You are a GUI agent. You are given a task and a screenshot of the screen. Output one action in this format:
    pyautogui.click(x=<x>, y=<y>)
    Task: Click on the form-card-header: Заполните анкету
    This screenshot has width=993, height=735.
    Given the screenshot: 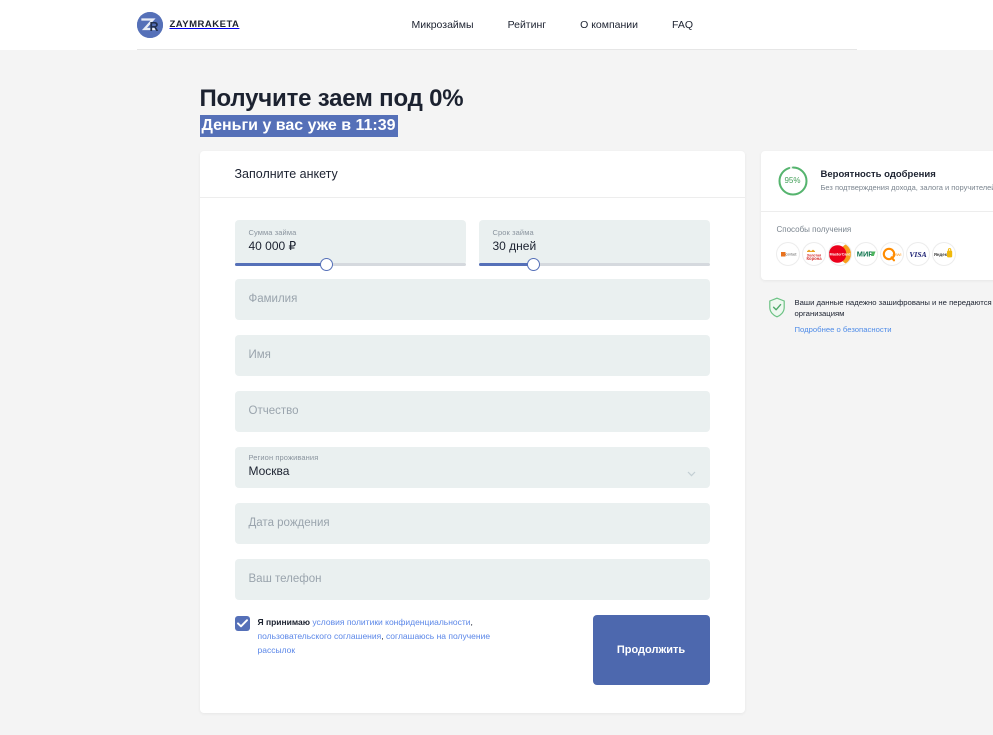 What is the action you would take?
    pyautogui.click(x=472, y=174)
    